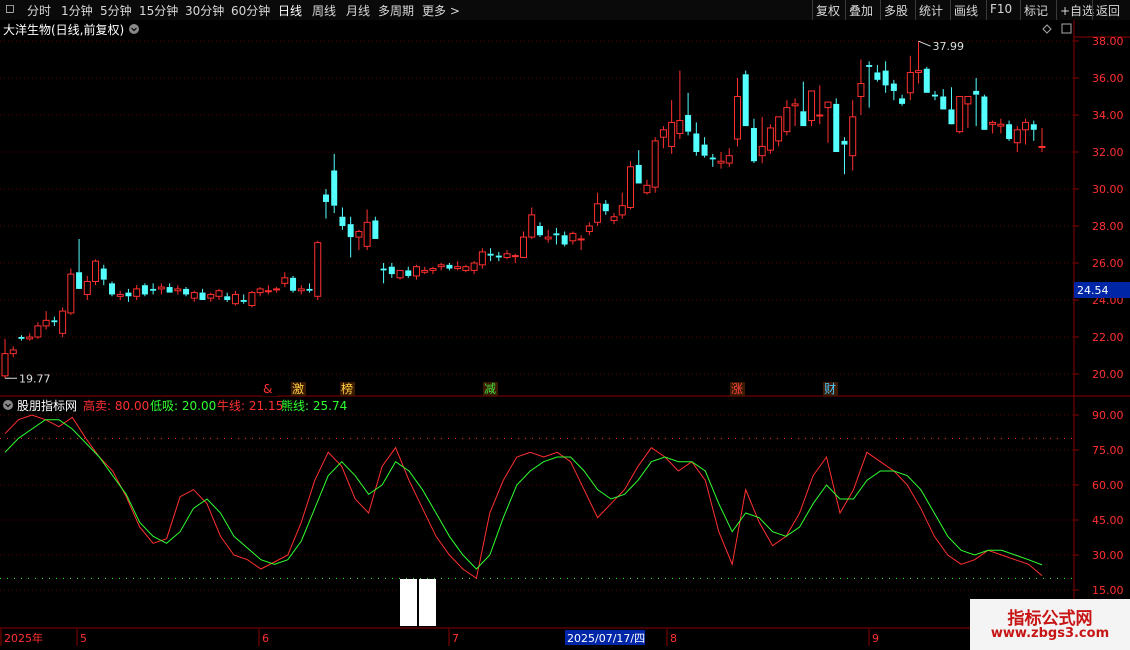 The width and height of the screenshot is (1130, 650). I want to click on date-label: 5, so click(83, 638).